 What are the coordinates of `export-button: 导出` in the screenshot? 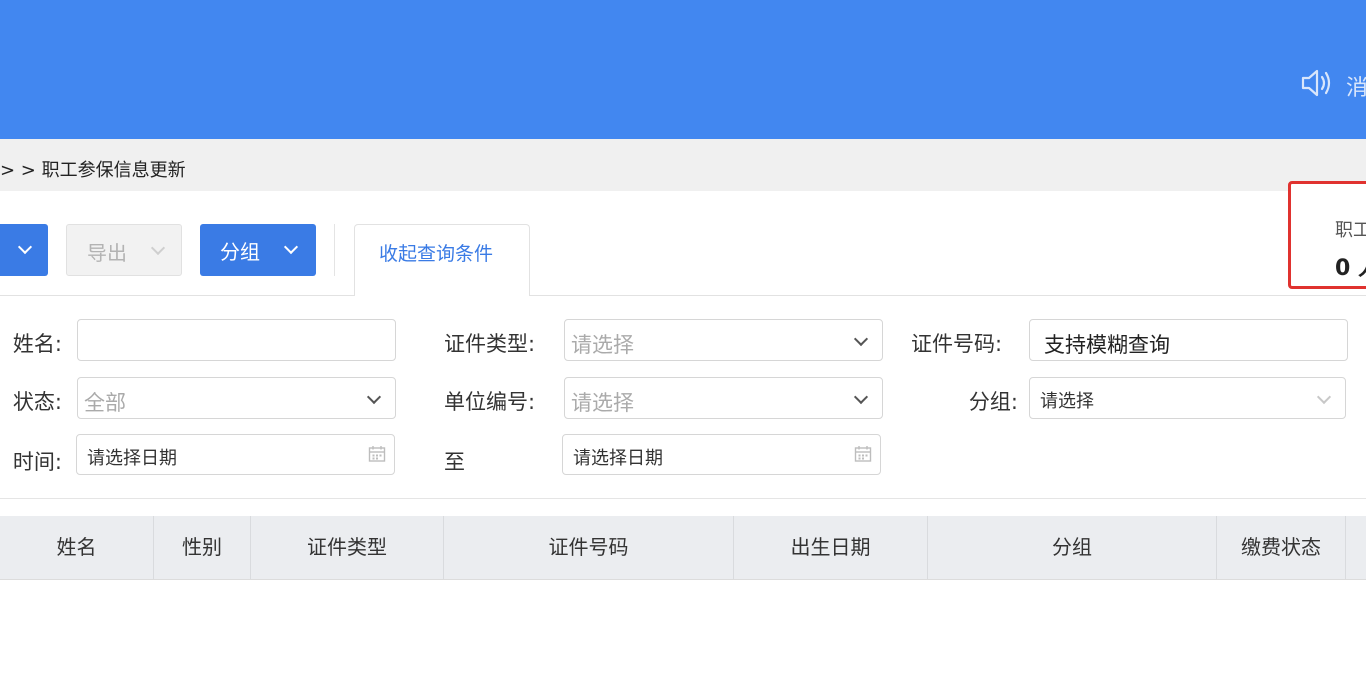 It's located at (124, 250).